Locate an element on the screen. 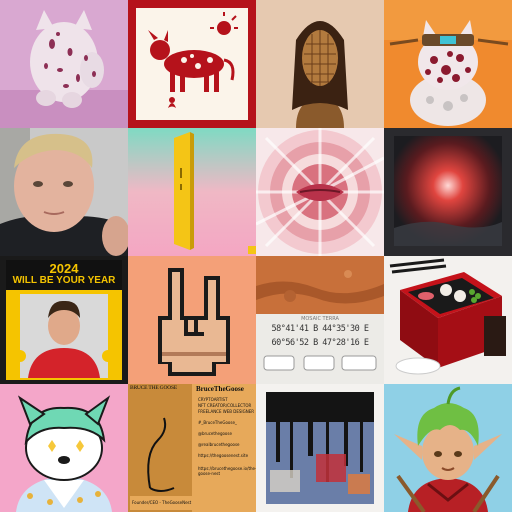  mars-card-label: MOSAIC TERRA is located at coordinates (320, 319).